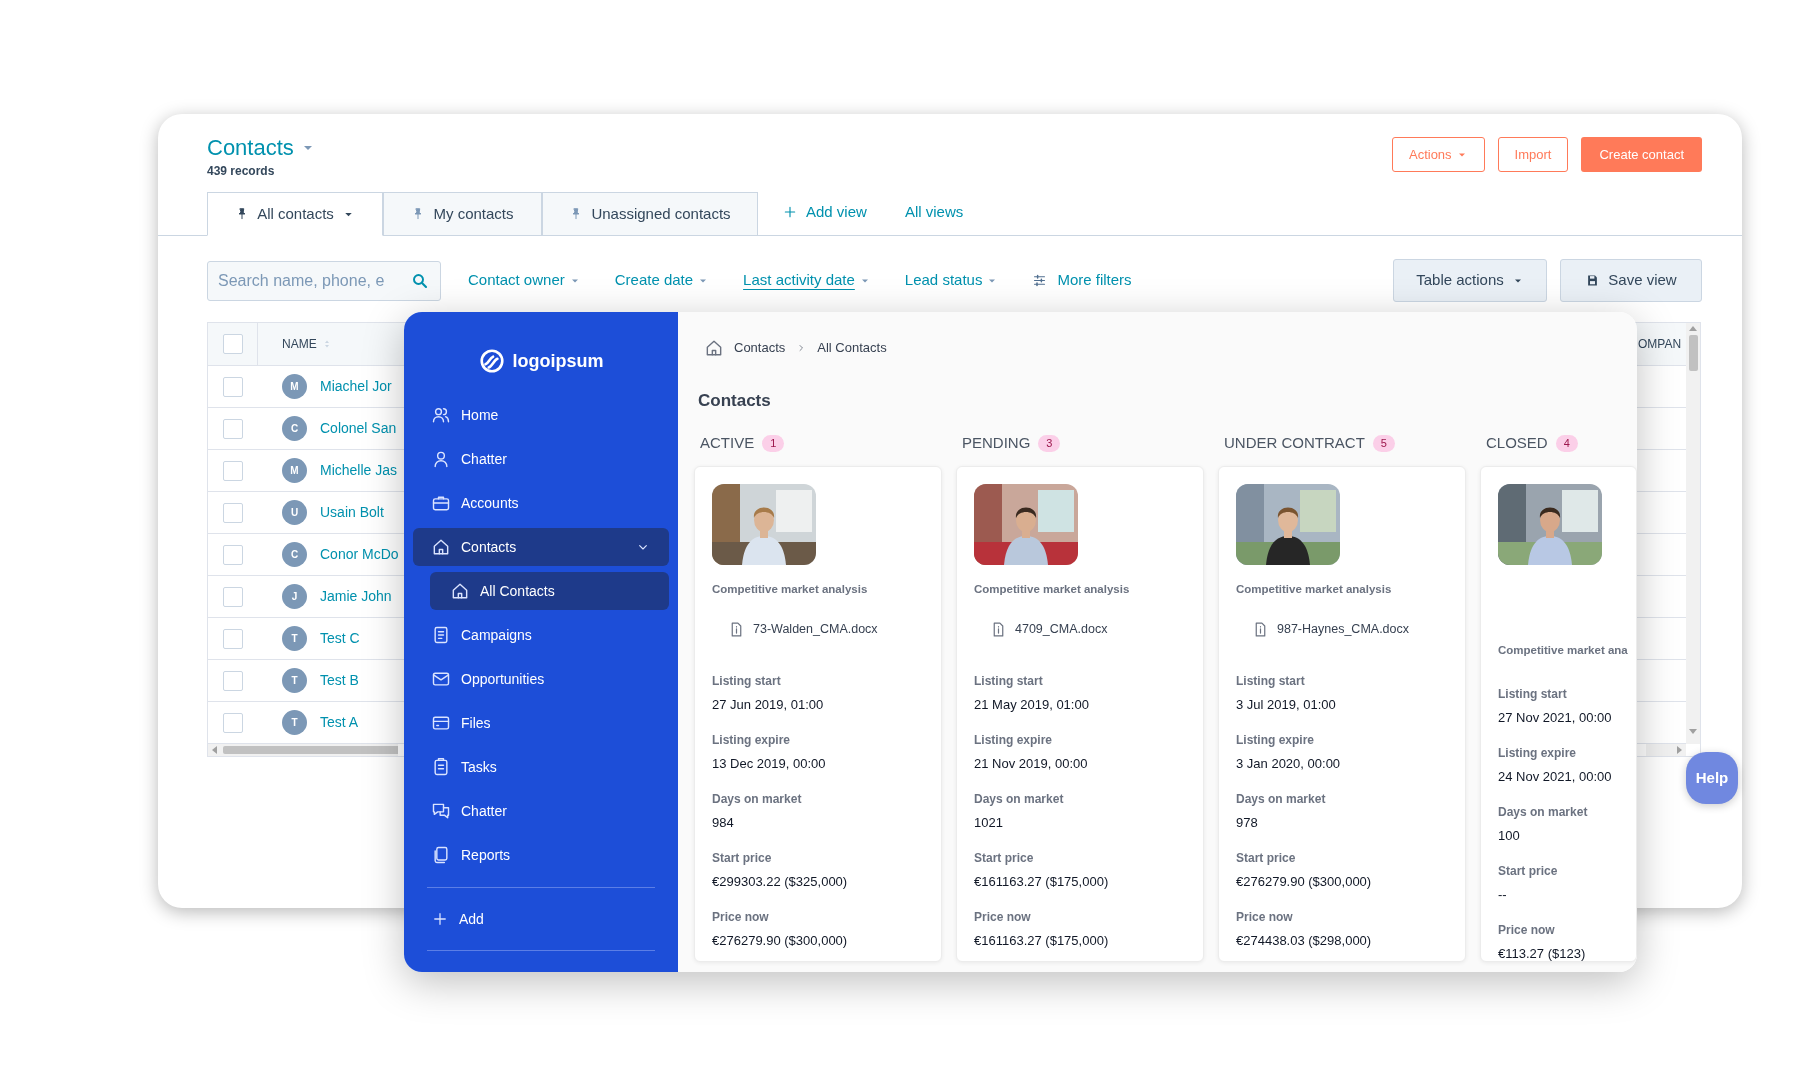  What do you see at coordinates (723, 822) in the screenshot?
I see `field-value: 984` at bounding box center [723, 822].